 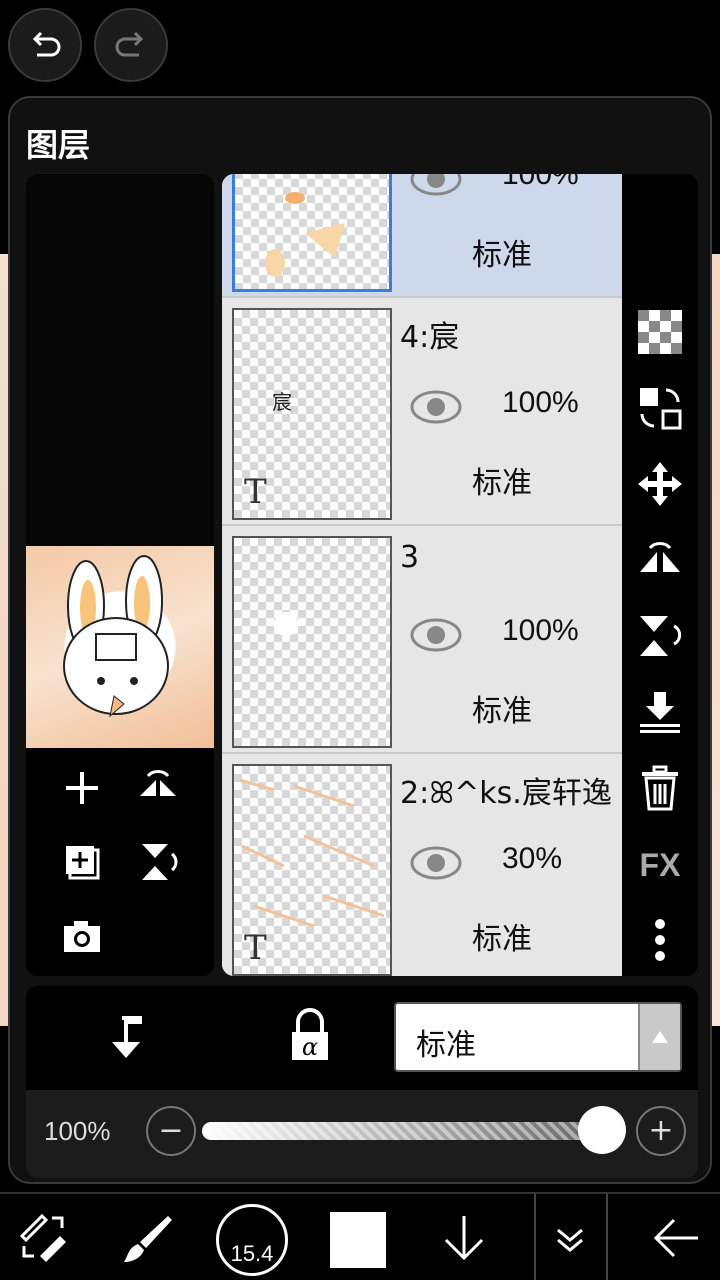 I want to click on color-swatch, so click(x=358, y=1240).